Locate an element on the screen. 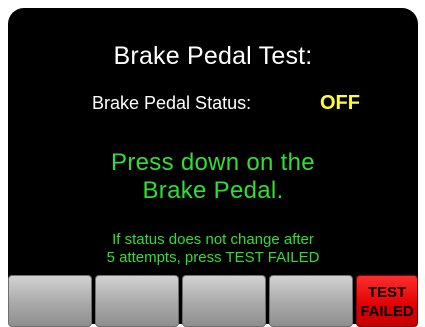 This screenshot has width=425, height=327. test-failed-label-line-2: FAILED is located at coordinates (387, 311).